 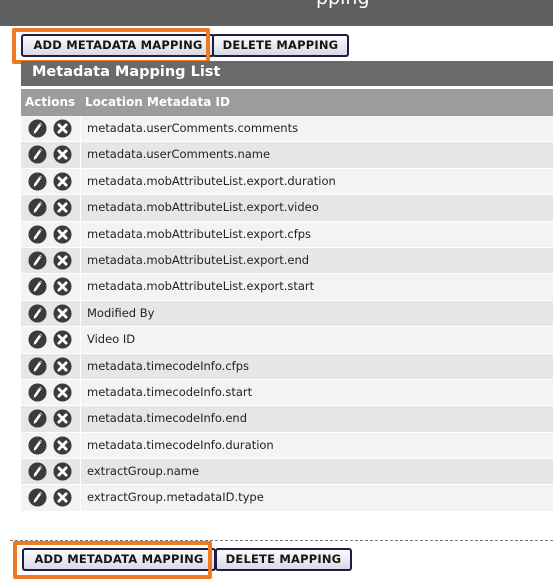 I want to click on table-row: extractGroup.metadataID.type, so click(x=287, y=498).